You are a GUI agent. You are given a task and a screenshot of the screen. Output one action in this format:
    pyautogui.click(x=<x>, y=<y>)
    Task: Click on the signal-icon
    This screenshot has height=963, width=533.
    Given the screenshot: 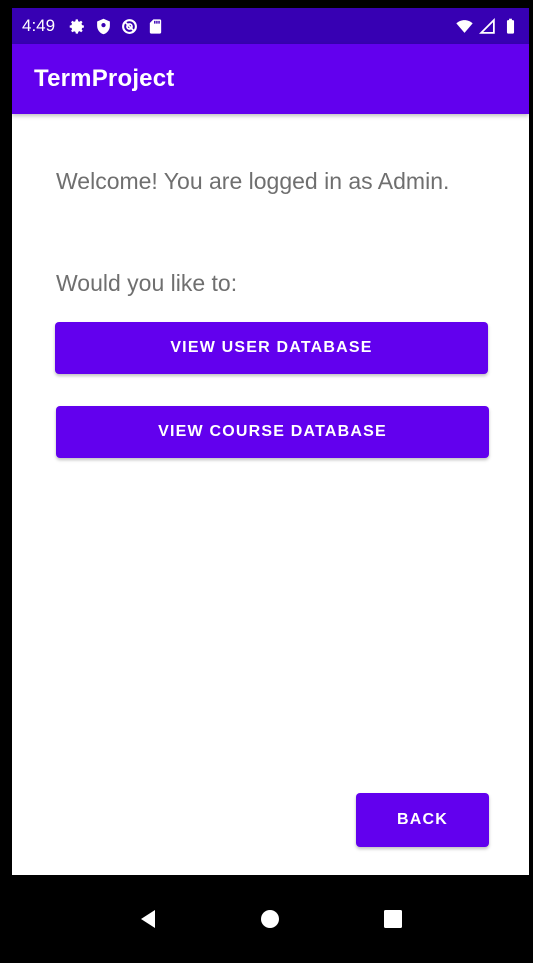 What is the action you would take?
    pyautogui.click(x=487, y=25)
    